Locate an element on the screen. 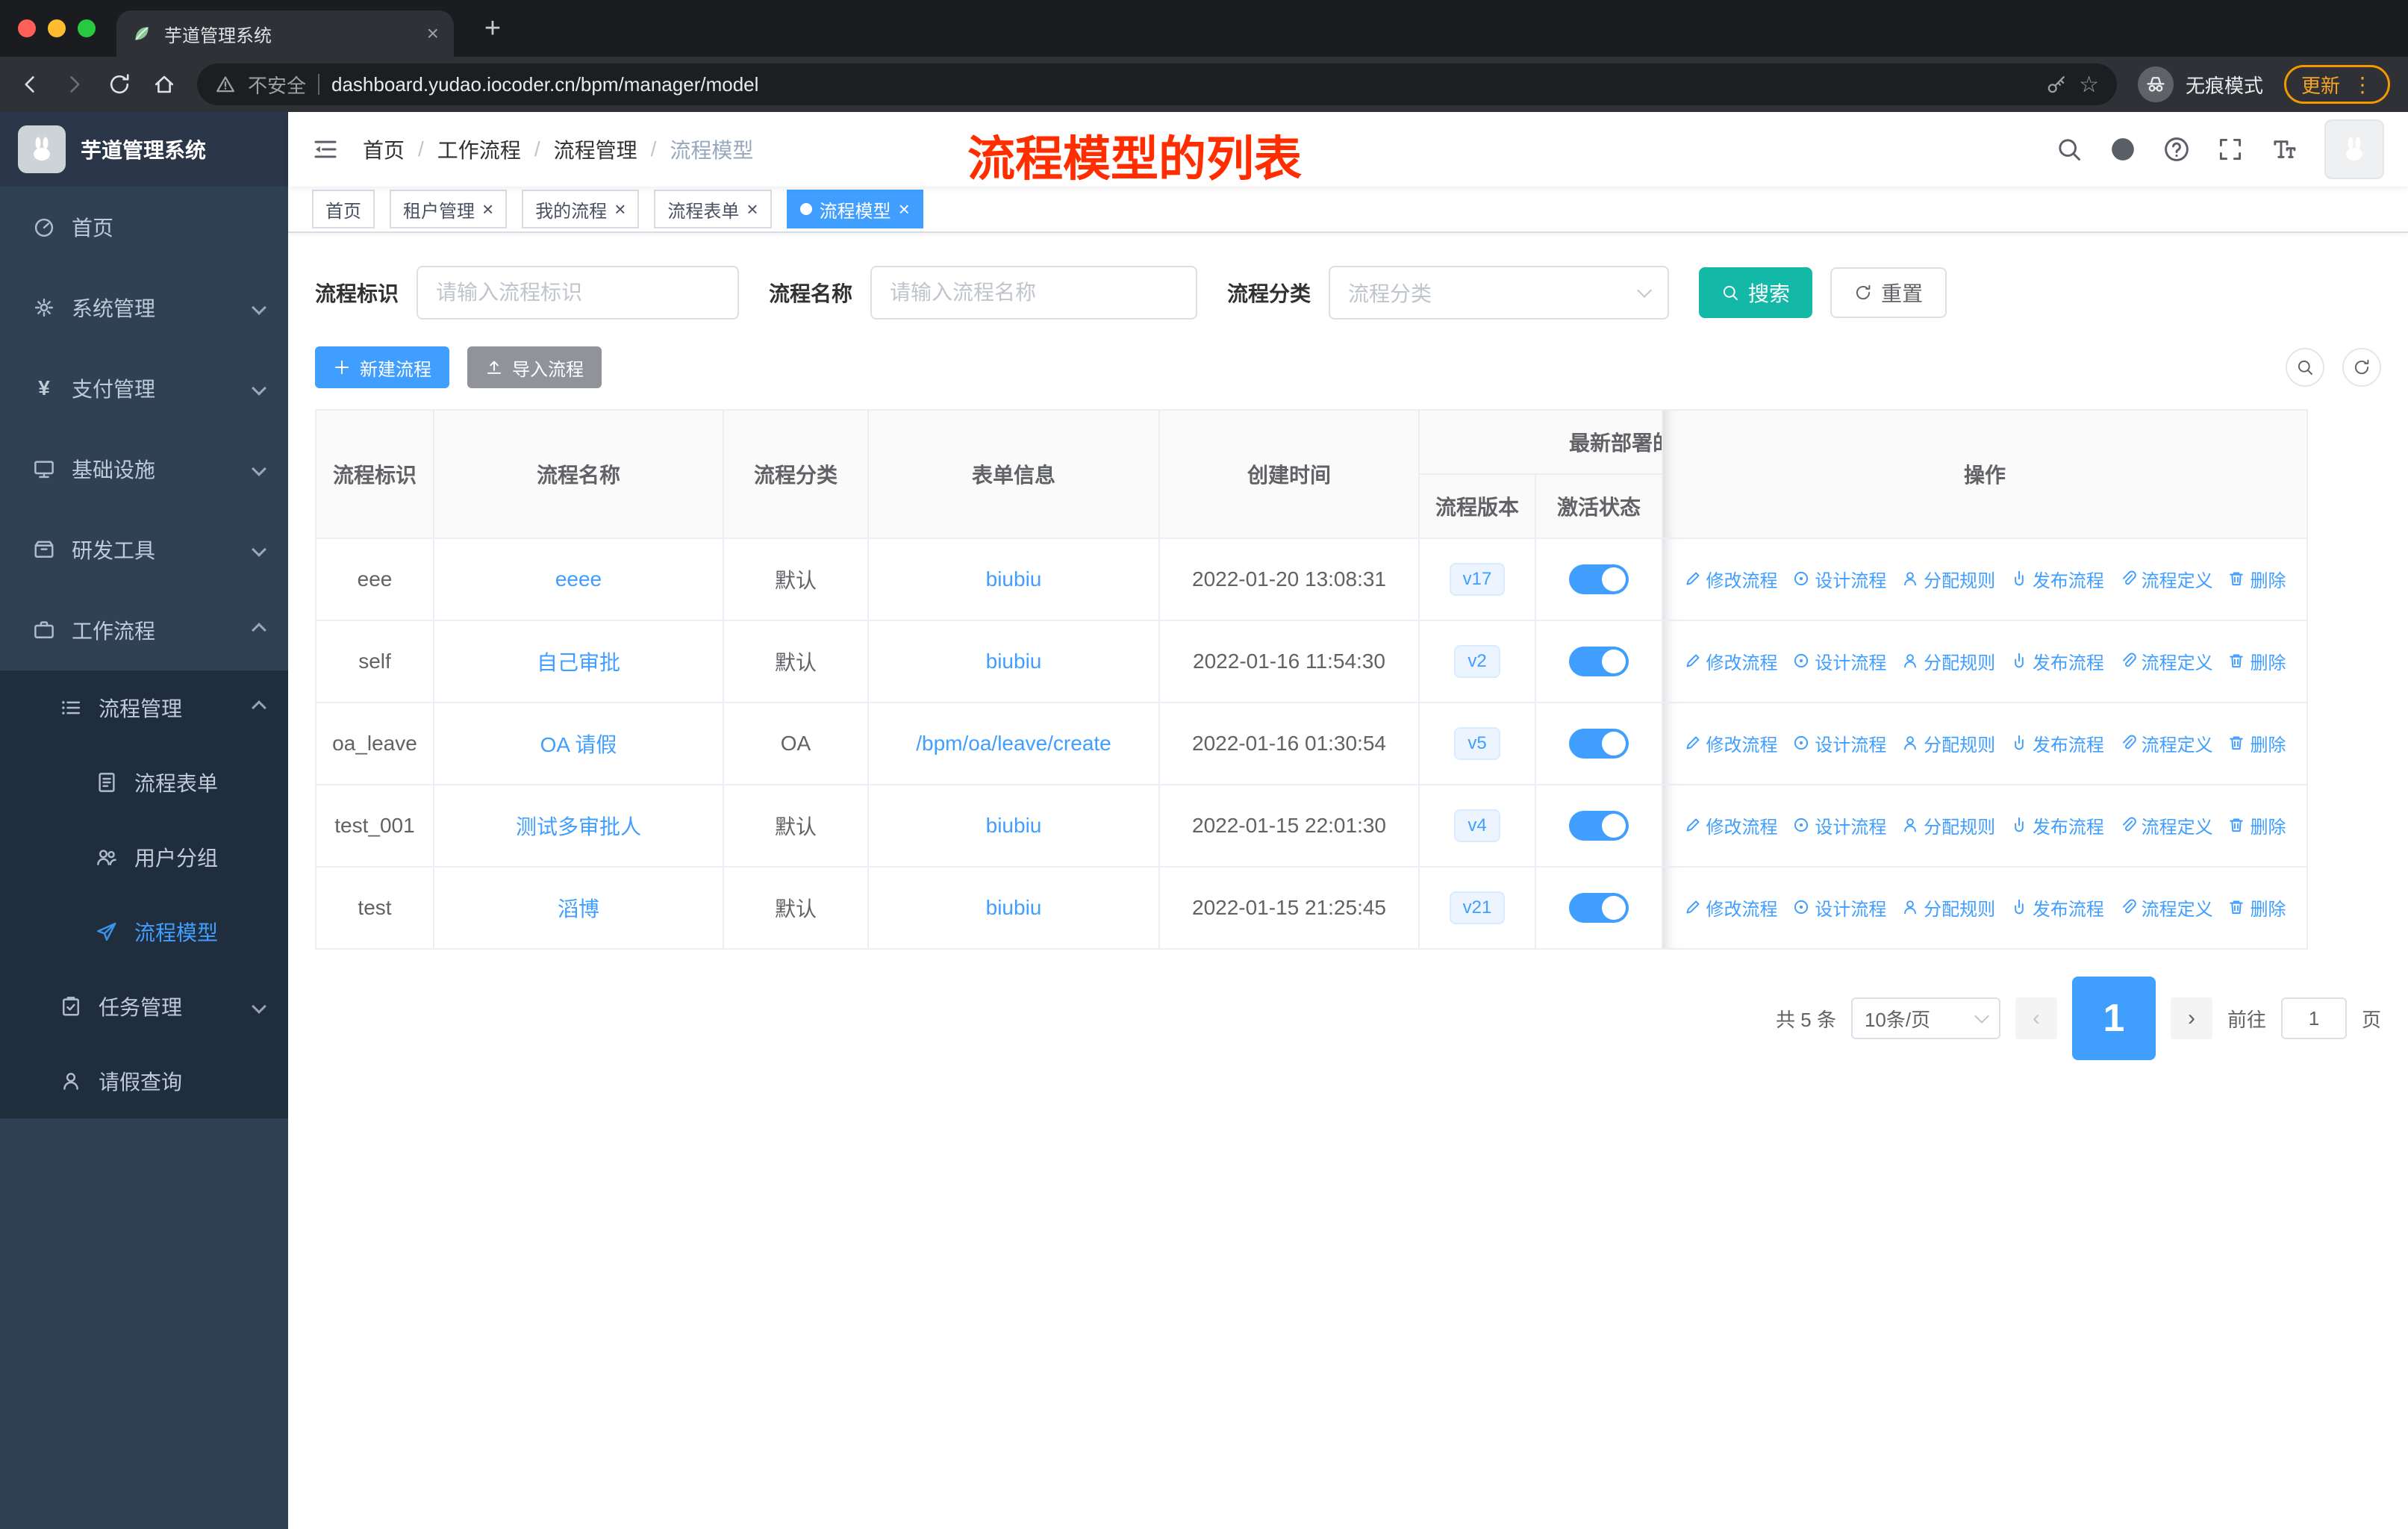 The image size is (2408, 1529). page-size-select: 10条/页 is located at coordinates (1925, 1018).